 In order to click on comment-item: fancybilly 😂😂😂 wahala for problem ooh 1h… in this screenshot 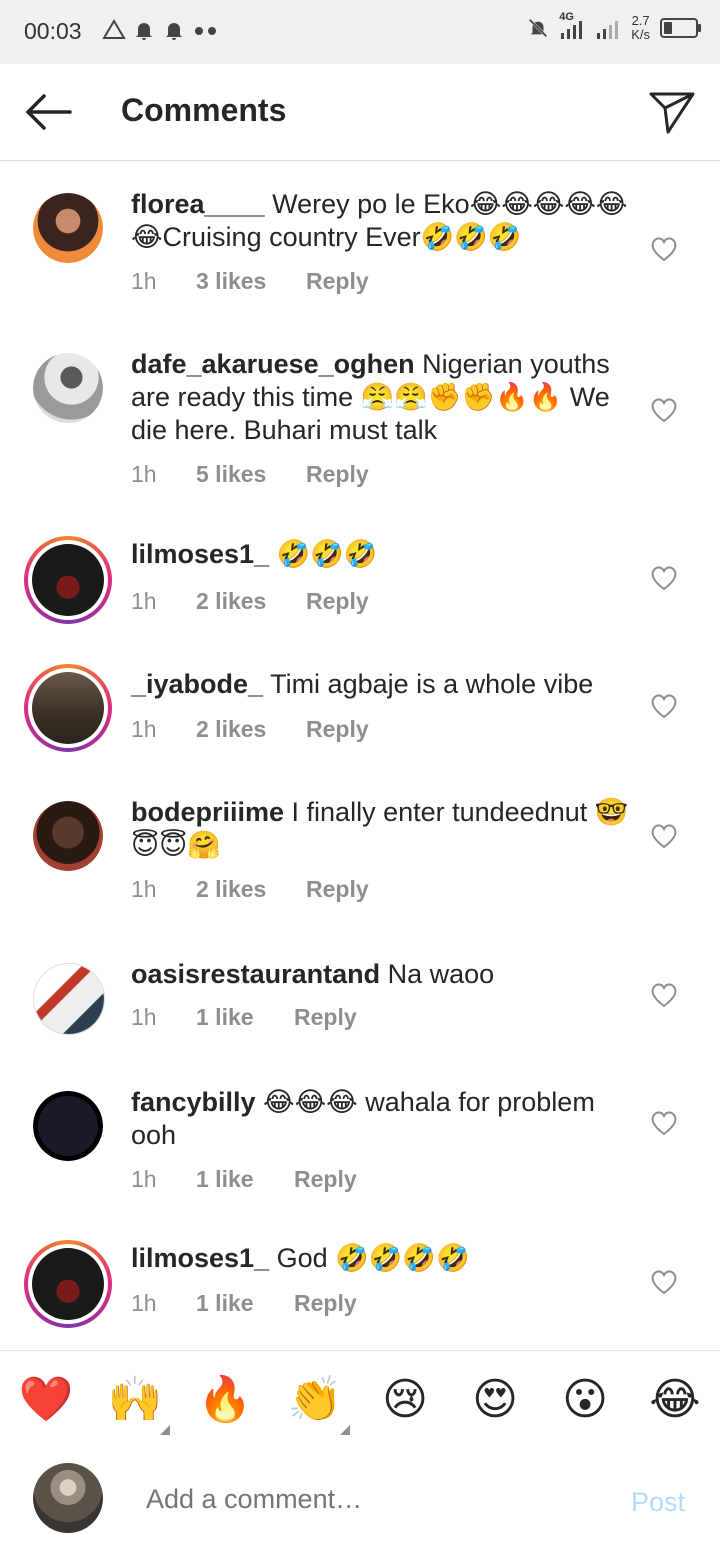, I will do `click(360, 1149)`.